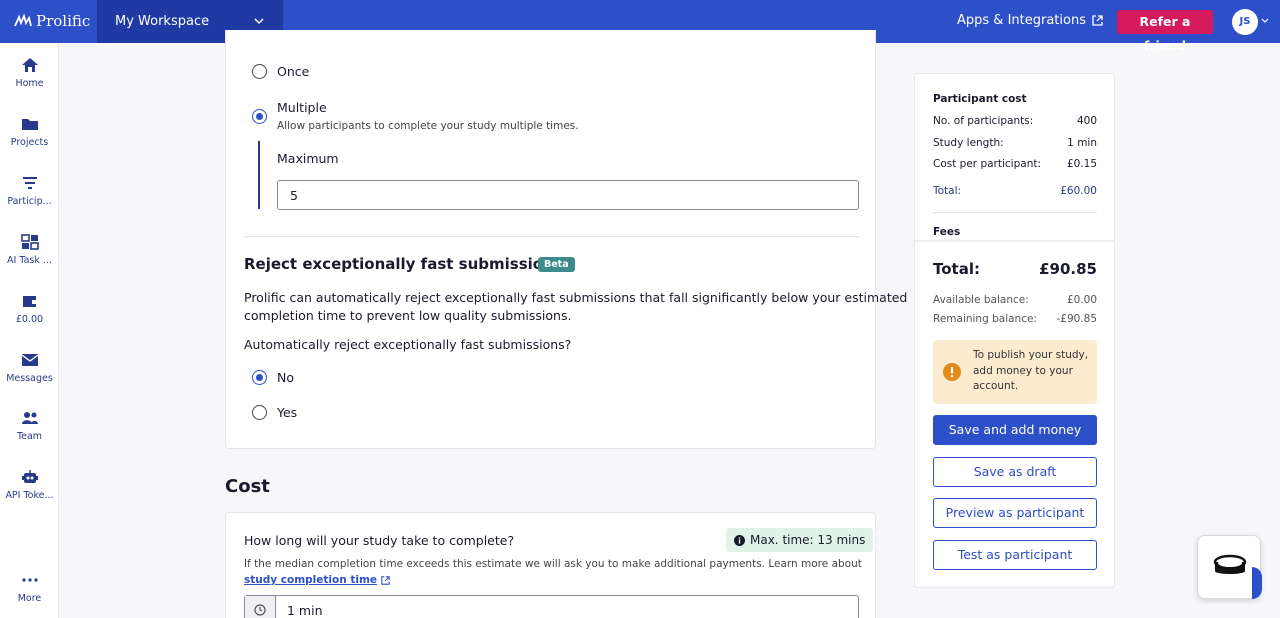  Describe the element at coordinates (259, 412) in the screenshot. I see `reject-yes-radio` at that location.